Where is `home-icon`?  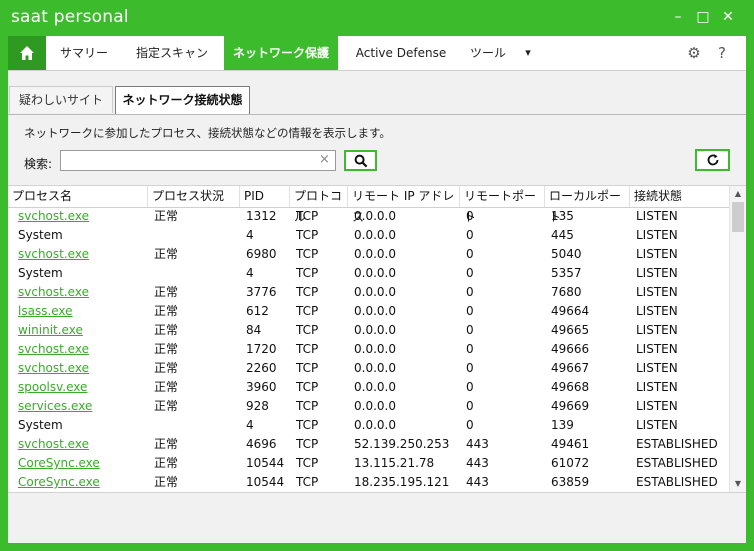
home-icon is located at coordinates (27, 53).